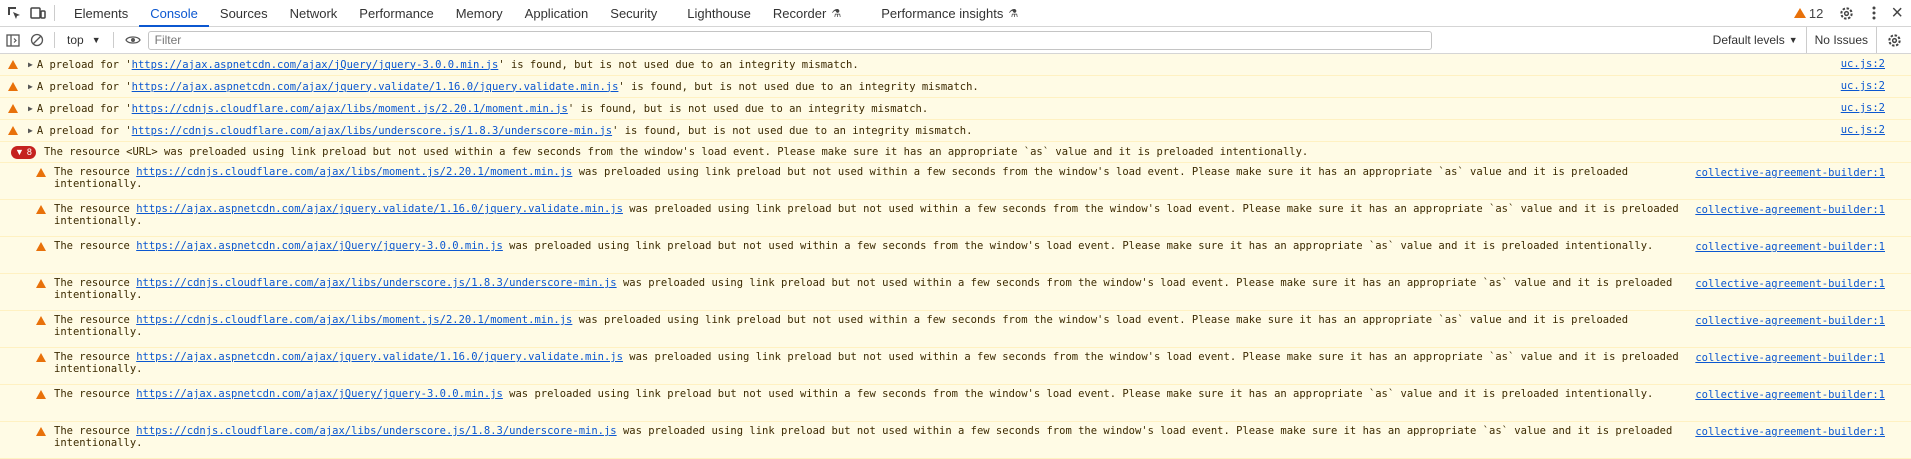 This screenshot has height=459, width=1911. What do you see at coordinates (1755, 40) in the screenshot?
I see `log-levels-dropdown: Default levels ▼` at bounding box center [1755, 40].